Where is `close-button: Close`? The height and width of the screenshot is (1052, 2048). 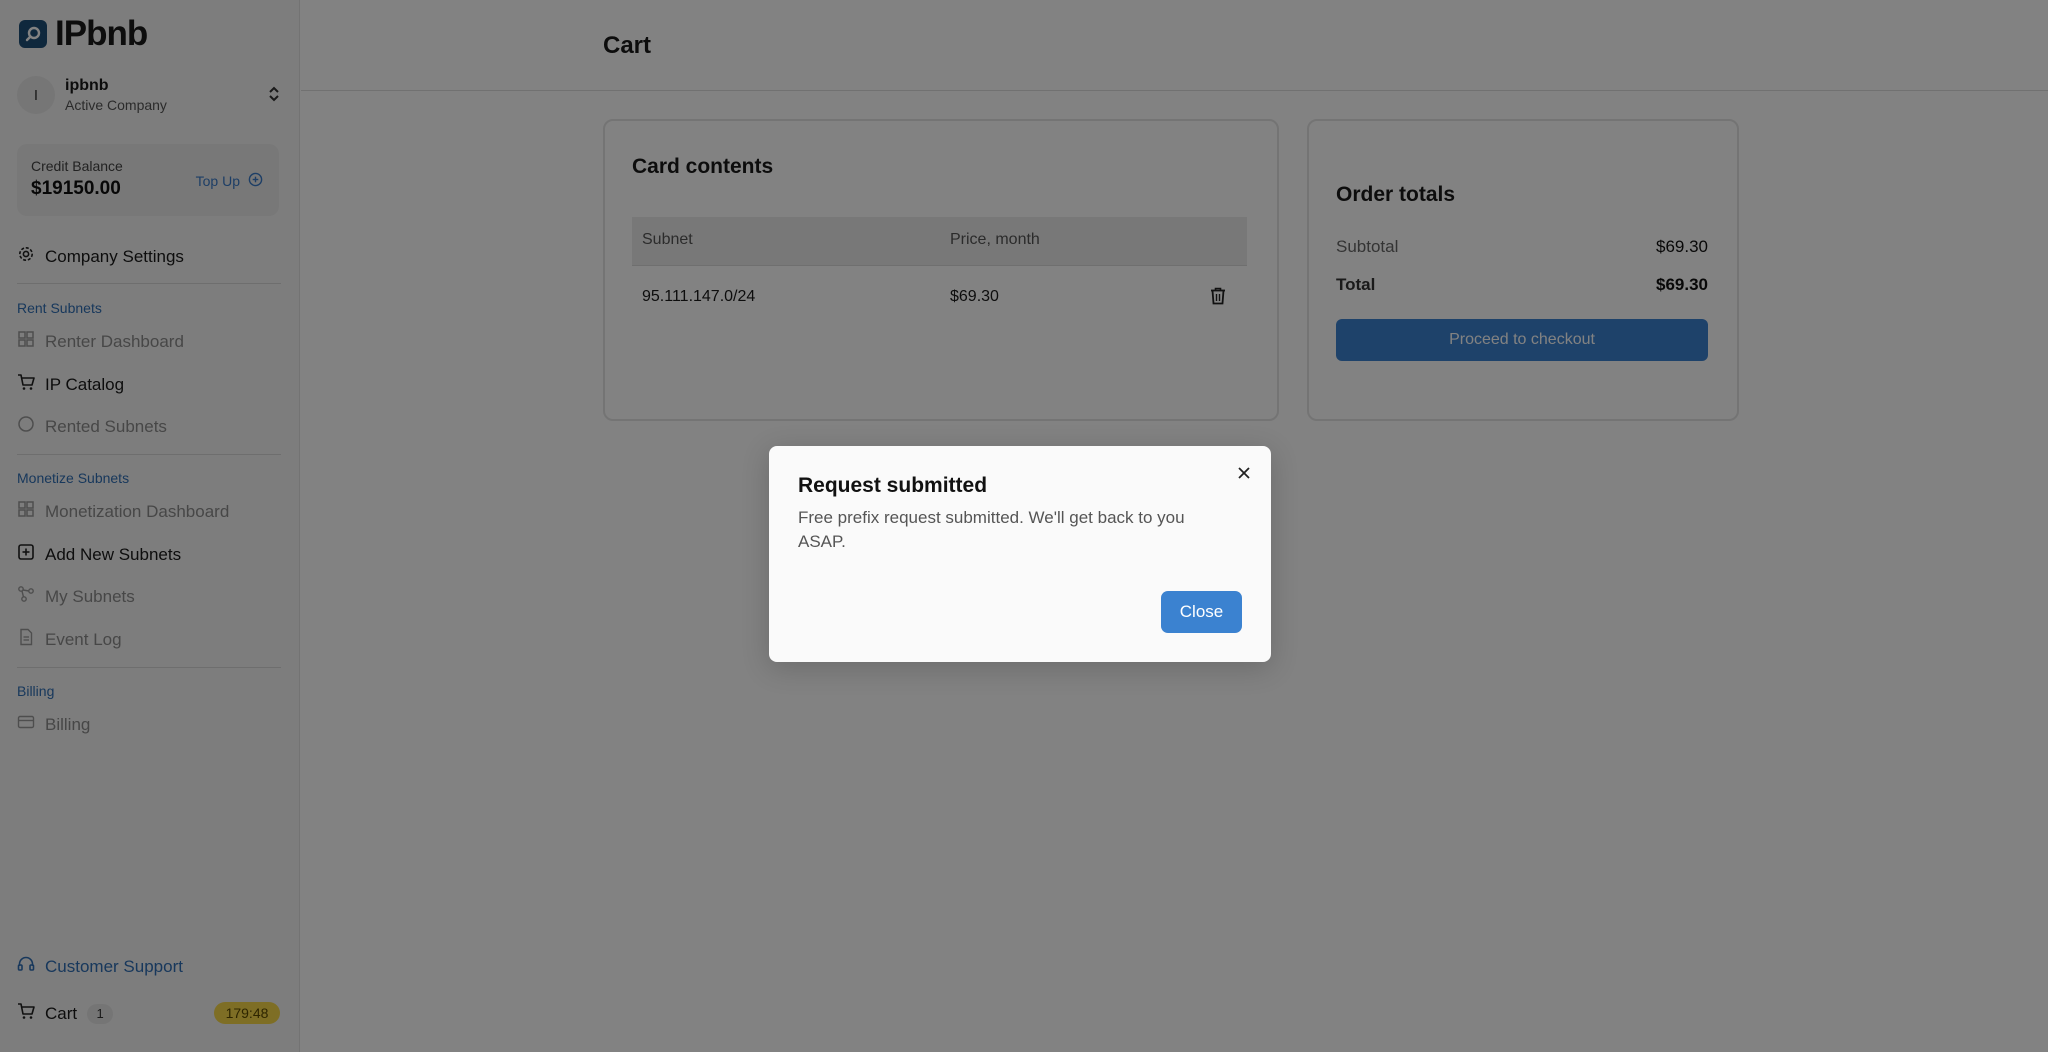 close-button: Close is located at coordinates (1201, 612).